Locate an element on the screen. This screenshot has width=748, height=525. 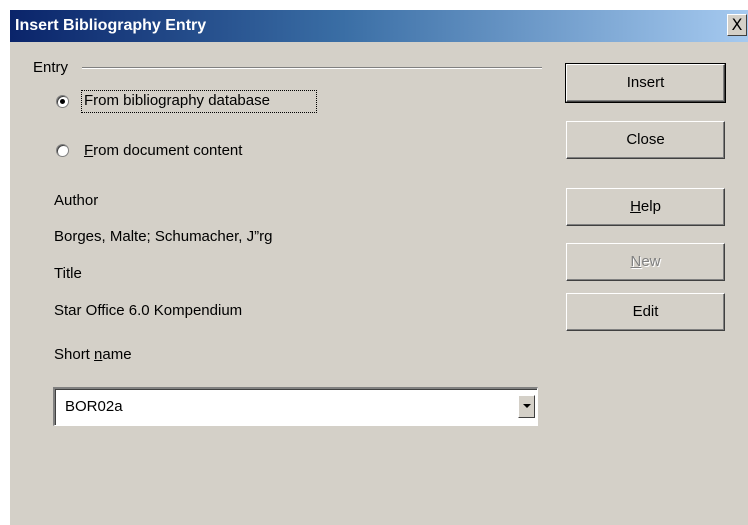
close-icon: X is located at coordinates (737, 24).